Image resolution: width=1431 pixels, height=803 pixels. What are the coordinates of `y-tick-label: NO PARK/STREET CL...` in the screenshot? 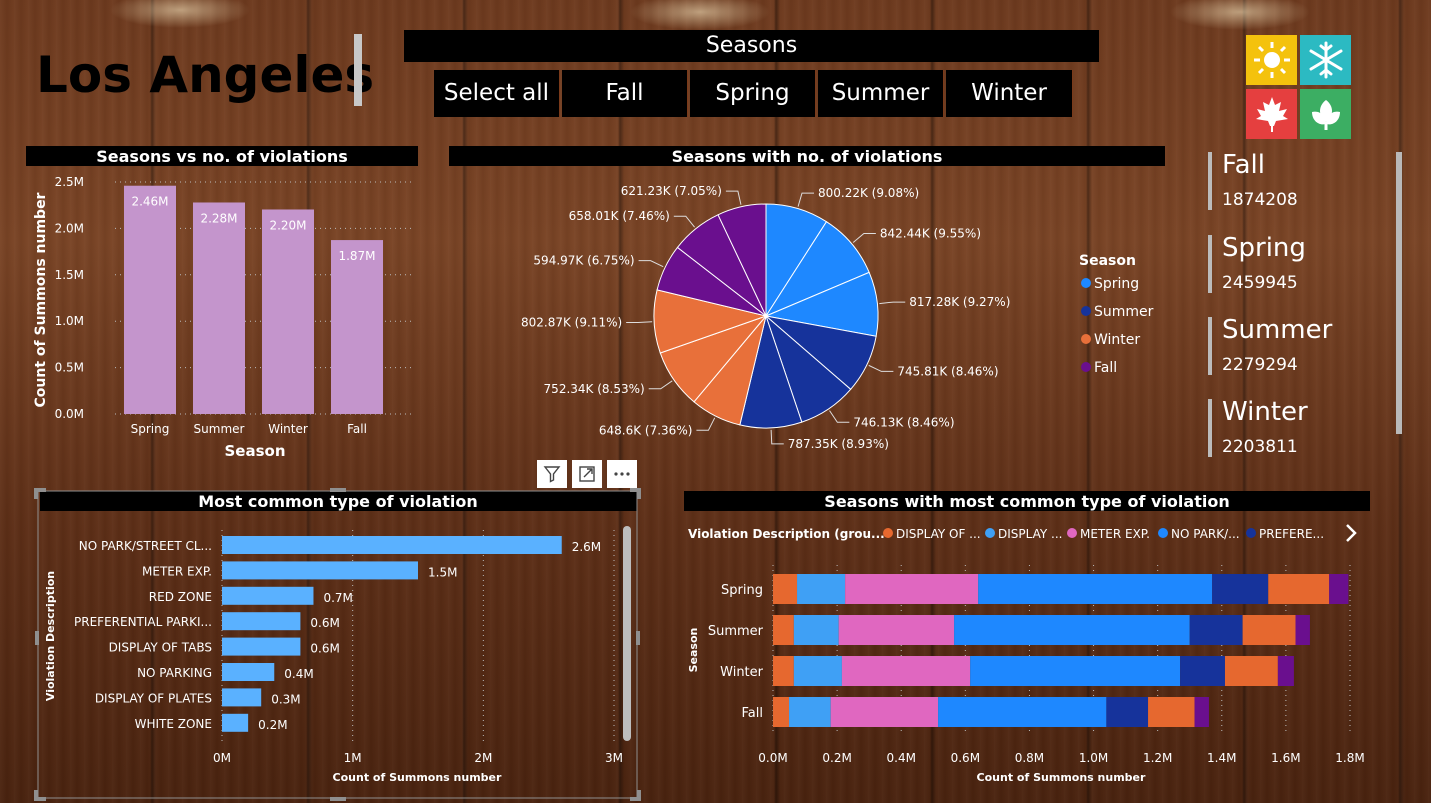 It's located at (145, 546).